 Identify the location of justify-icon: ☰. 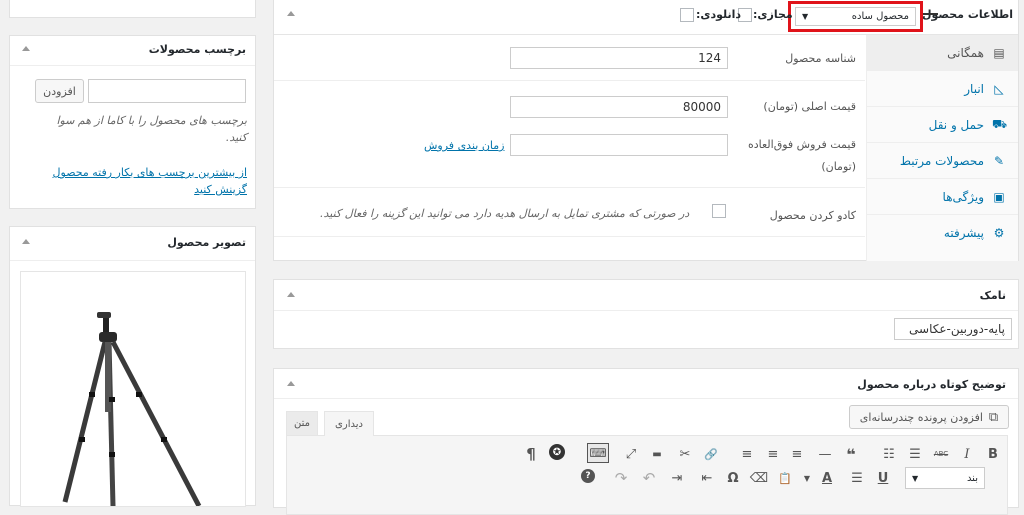
(857, 478).